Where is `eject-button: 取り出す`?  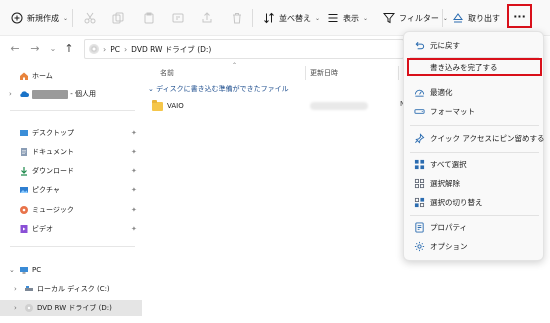
eject-button: 取り出す is located at coordinates (475, 18).